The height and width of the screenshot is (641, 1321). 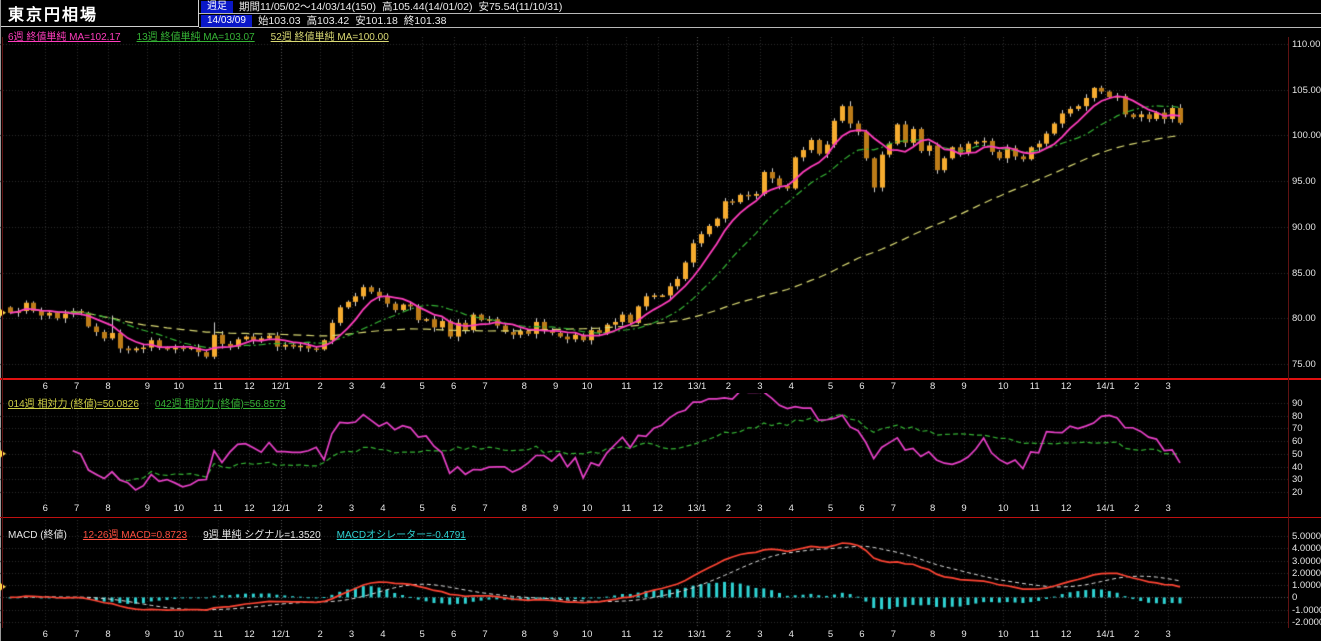 I want to click on y-axis-label: 105.00, so click(x=1306, y=90).